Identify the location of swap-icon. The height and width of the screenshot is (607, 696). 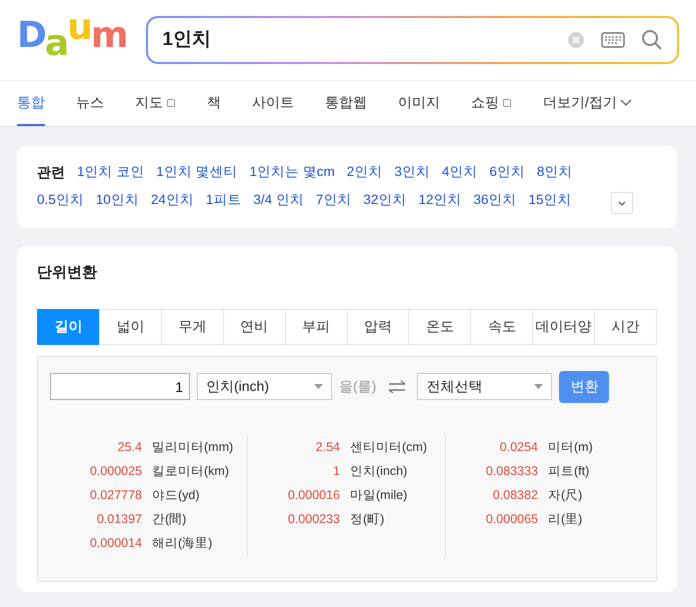
(396, 387).